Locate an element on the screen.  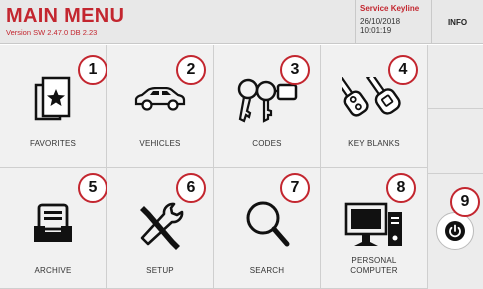
personal-computer-label-line1: PERSONAL is located at coordinates (374, 260).